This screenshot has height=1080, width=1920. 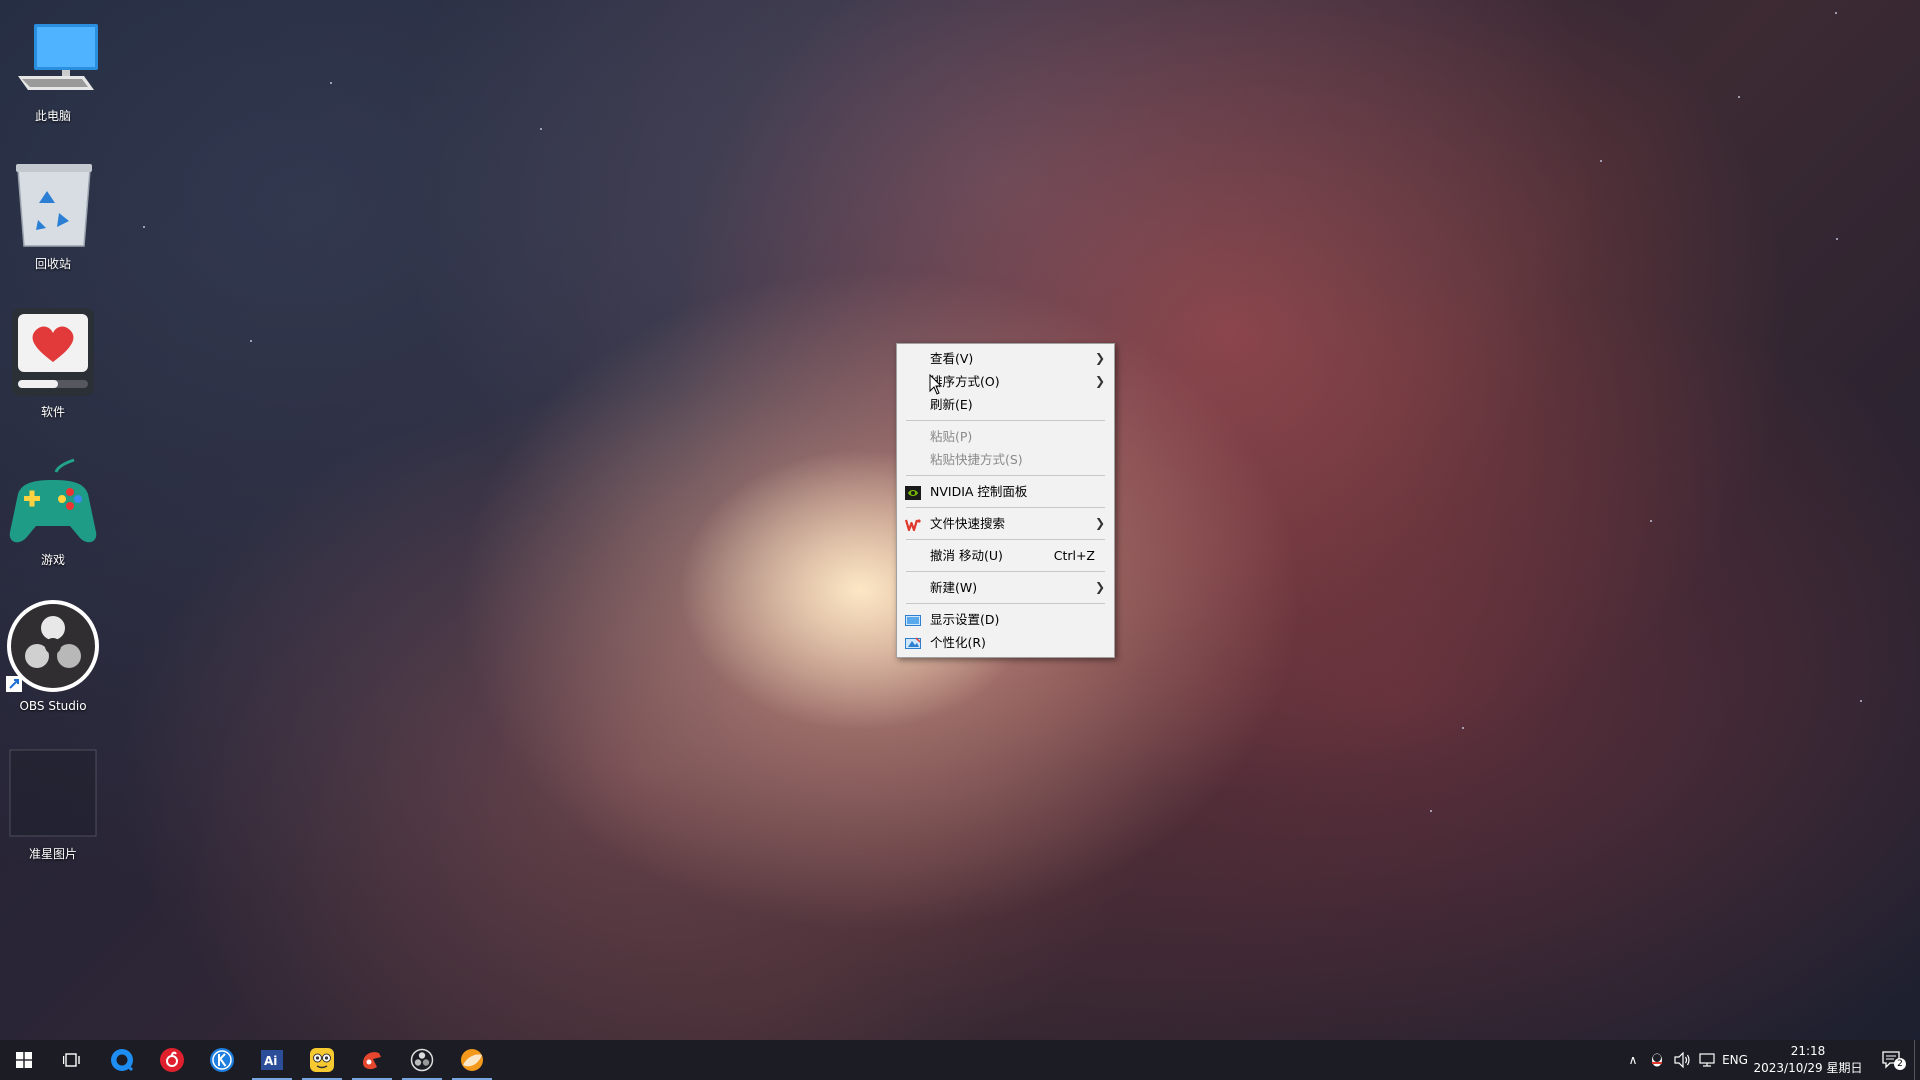 I want to click on orange-app-icon, so click(x=472, y=1060).